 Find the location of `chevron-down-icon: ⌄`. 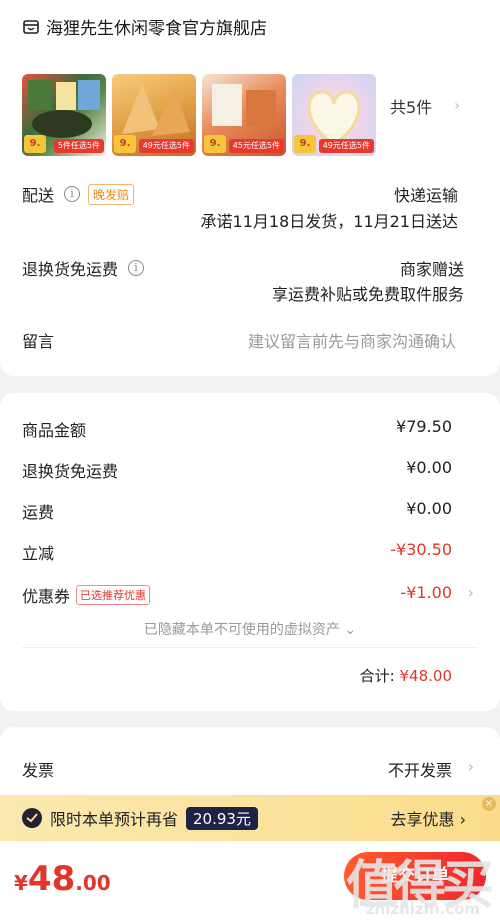

chevron-down-icon: ⌄ is located at coordinates (350, 630).